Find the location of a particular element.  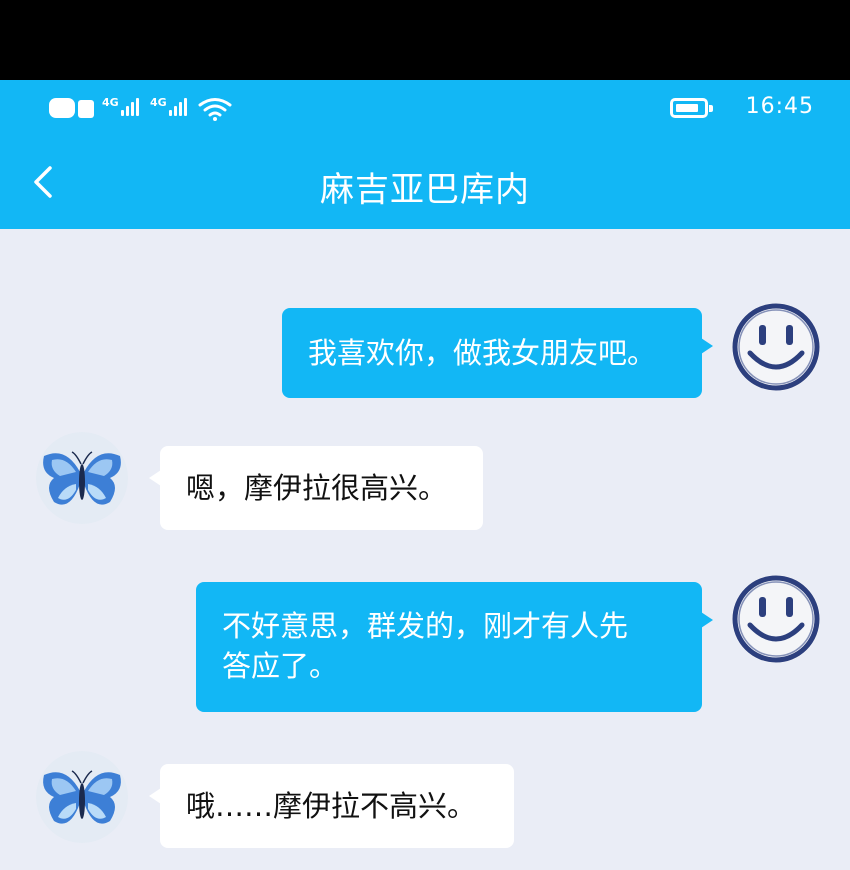

wifi-icon is located at coordinates (215, 109).